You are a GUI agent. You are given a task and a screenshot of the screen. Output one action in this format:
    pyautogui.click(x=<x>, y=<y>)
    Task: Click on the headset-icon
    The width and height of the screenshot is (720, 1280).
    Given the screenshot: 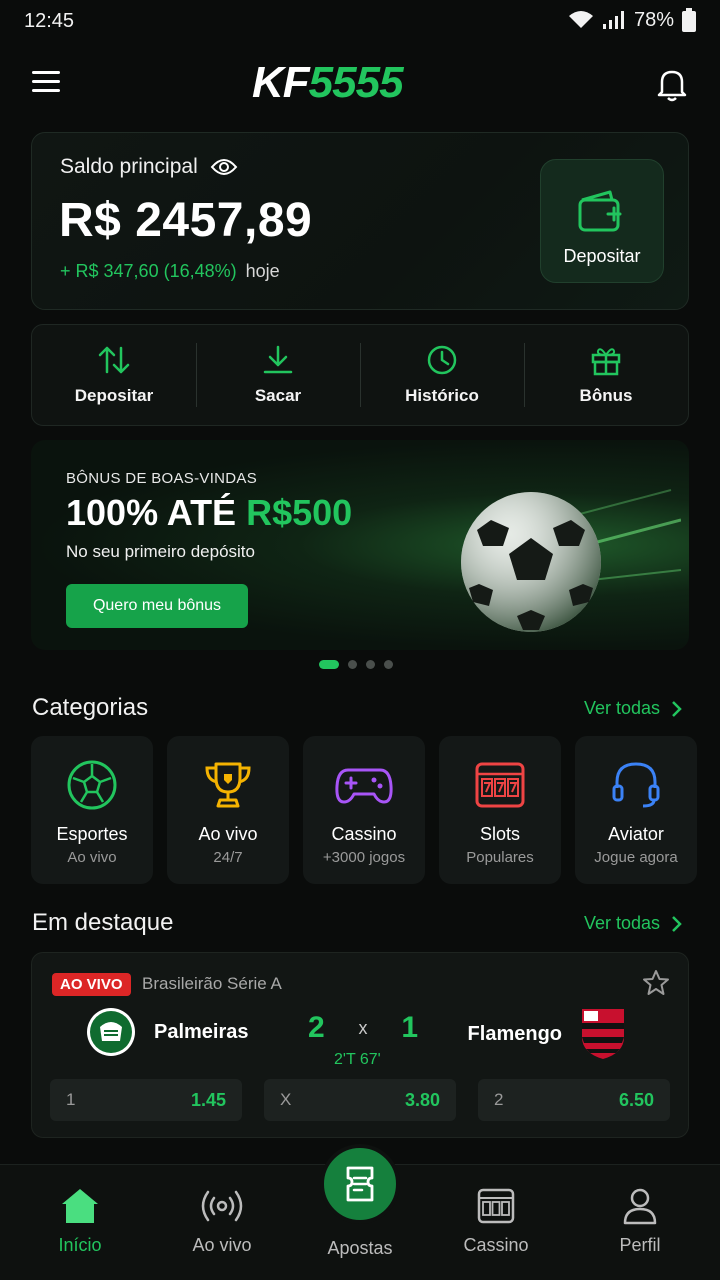 What is the action you would take?
    pyautogui.click(x=636, y=785)
    